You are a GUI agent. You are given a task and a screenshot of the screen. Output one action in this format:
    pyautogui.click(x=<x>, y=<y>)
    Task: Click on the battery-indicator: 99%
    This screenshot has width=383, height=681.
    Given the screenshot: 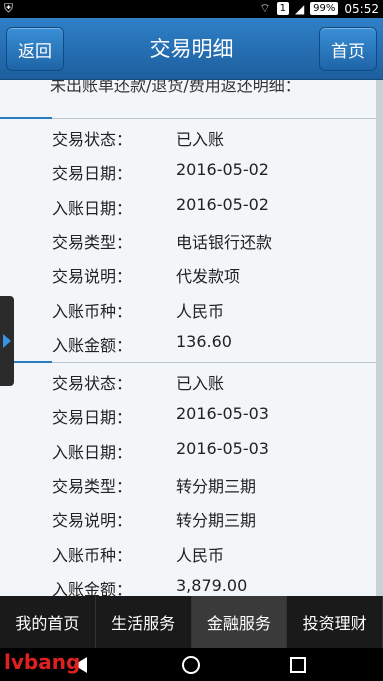 What is the action you would take?
    pyautogui.click(x=324, y=8)
    